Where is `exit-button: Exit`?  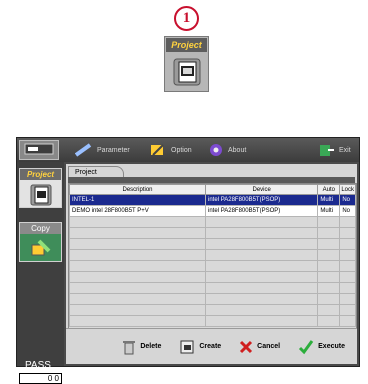
exit-button: Exit is located at coordinates (335, 150).